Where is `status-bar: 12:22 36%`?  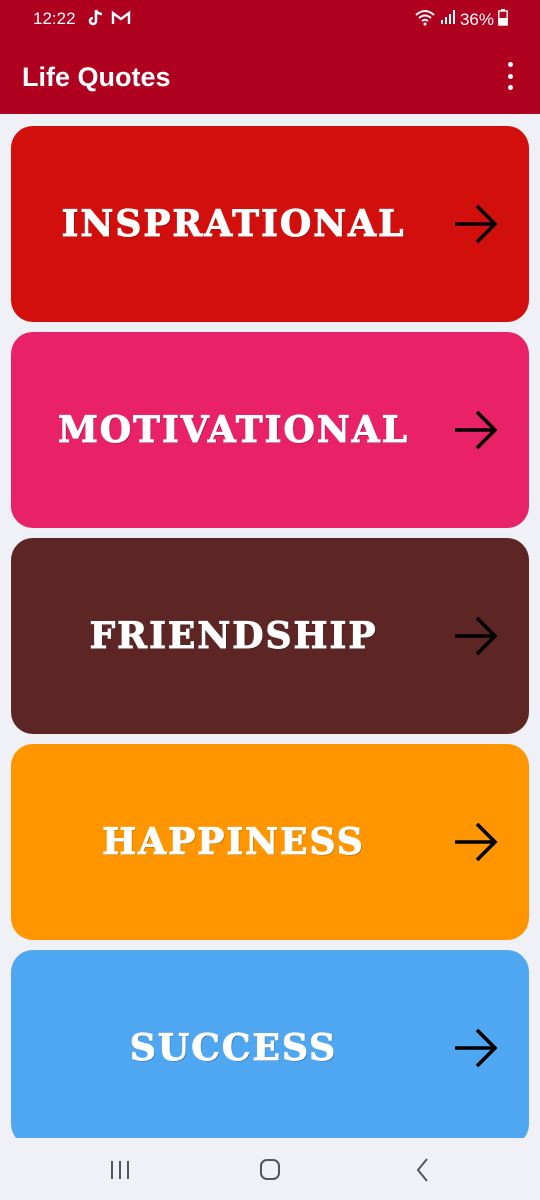
status-bar: 12:22 36% is located at coordinates (270, 19).